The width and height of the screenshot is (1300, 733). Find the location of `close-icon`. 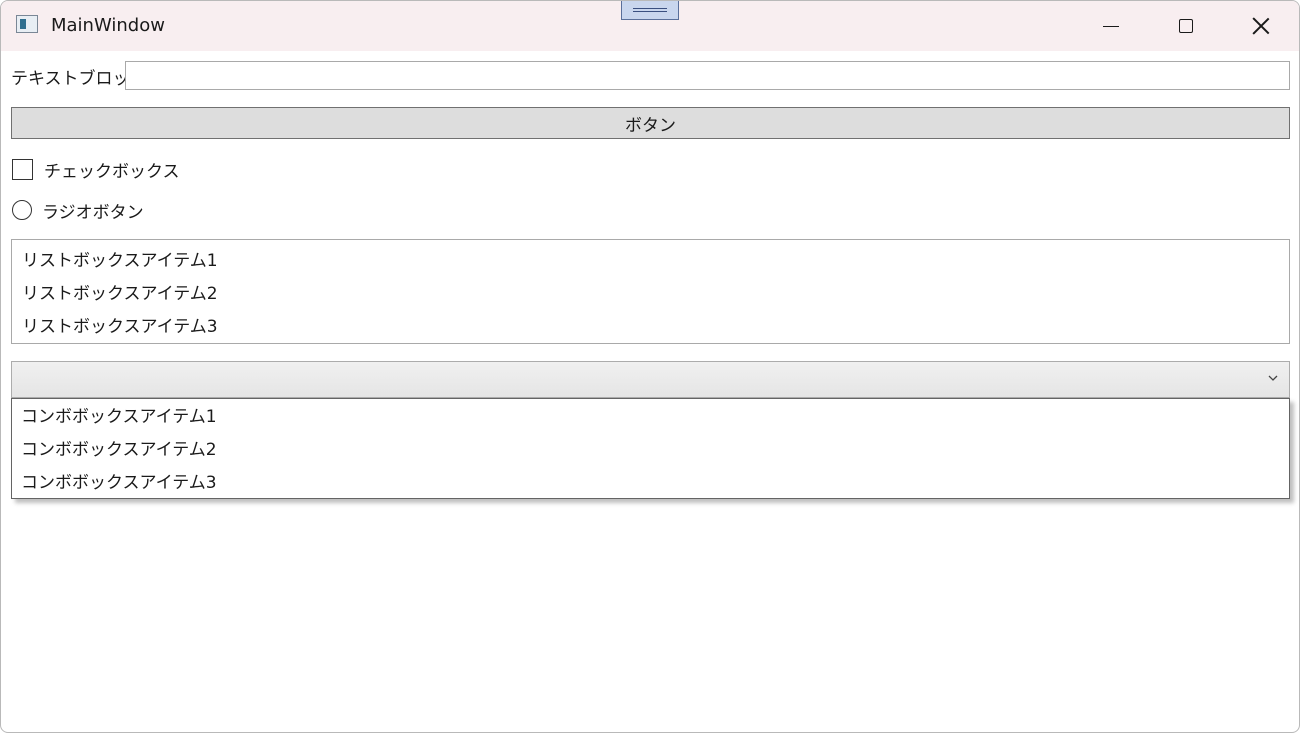

close-icon is located at coordinates (1261, 26).